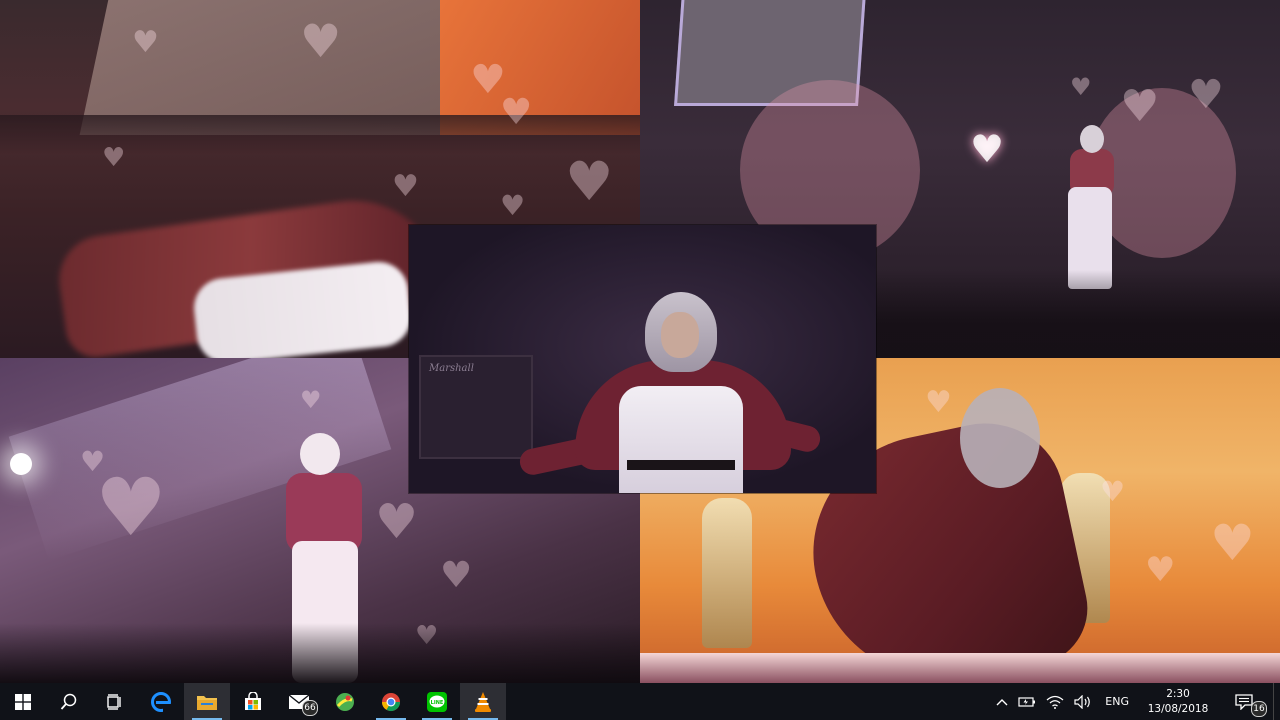 Image resolution: width=1280 pixels, height=720 pixels. What do you see at coordinates (1000, 438) in the screenshot?
I see `performer-hair` at bounding box center [1000, 438].